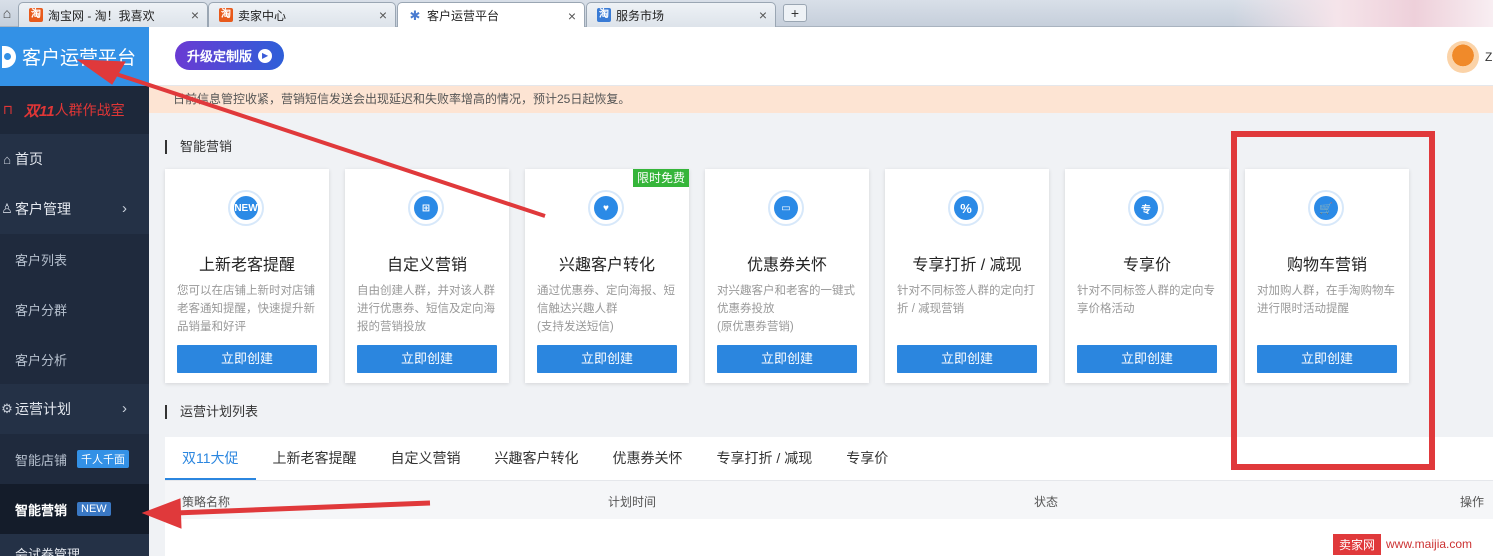 The image size is (1493, 556). Describe the element at coordinates (795, 13) in the screenshot. I see `new-tab-button: +` at that location.